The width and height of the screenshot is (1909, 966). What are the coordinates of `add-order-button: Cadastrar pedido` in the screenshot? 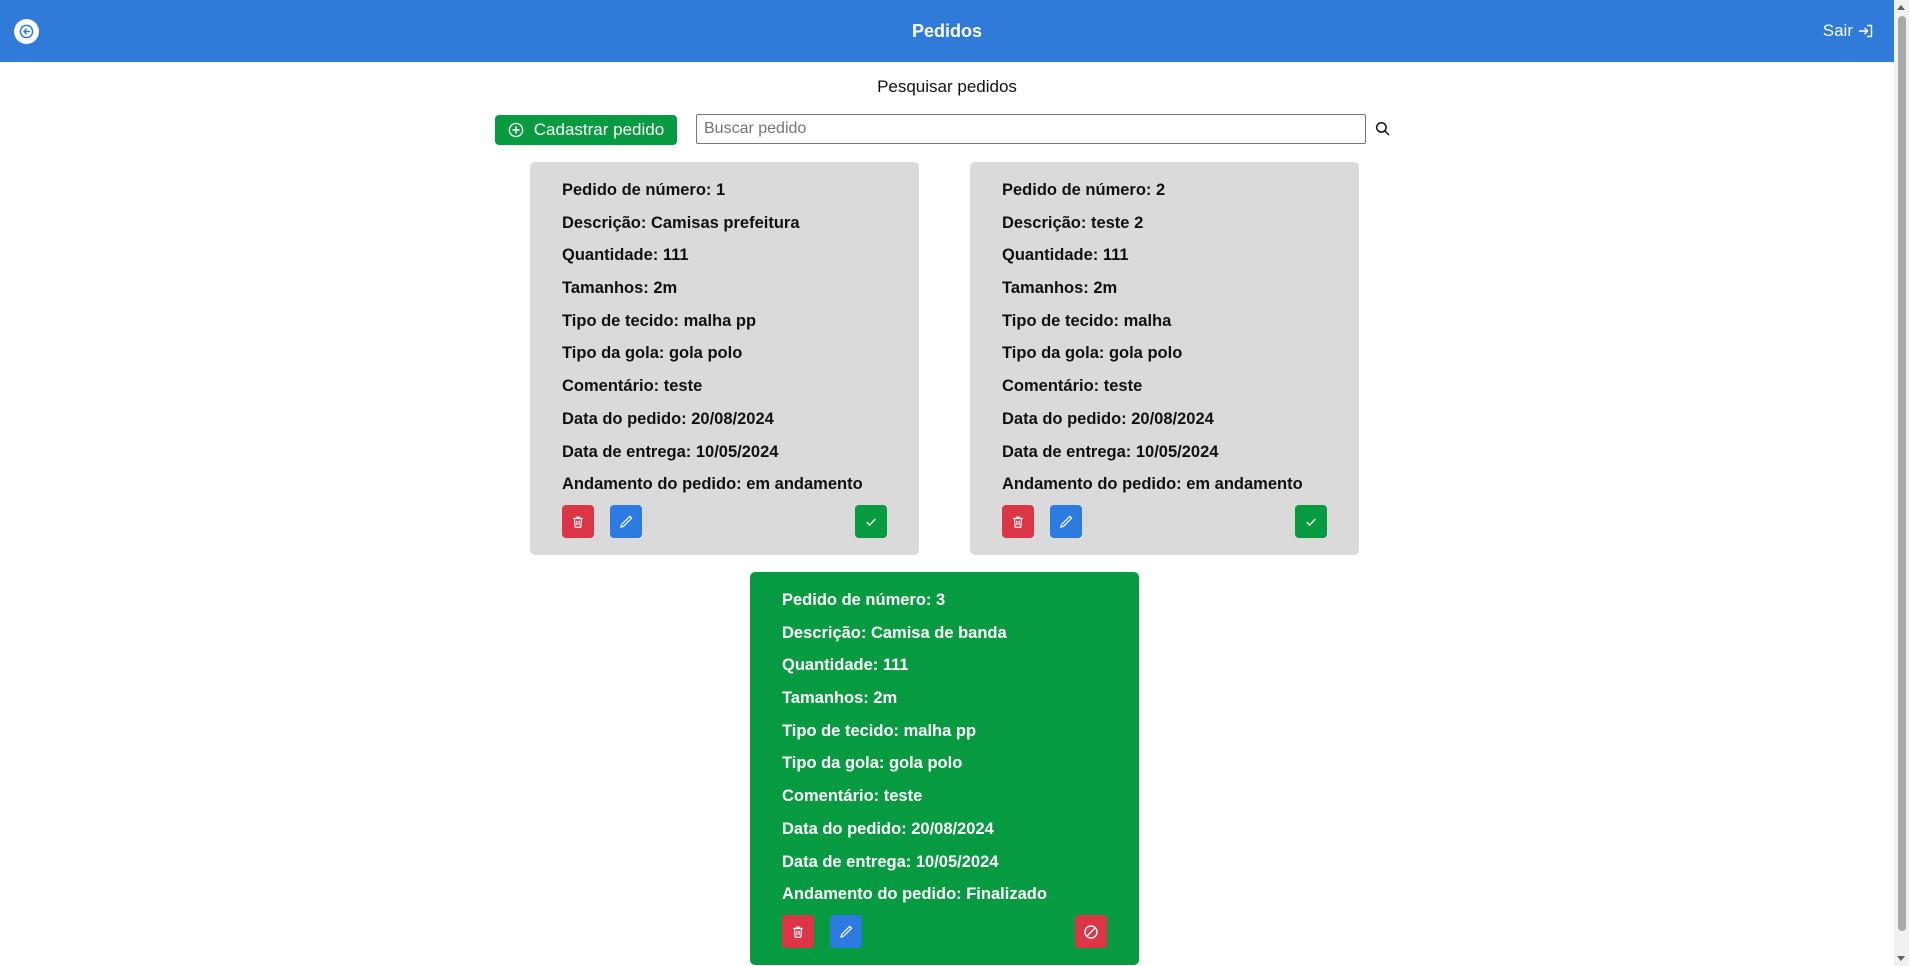 It's located at (586, 130).